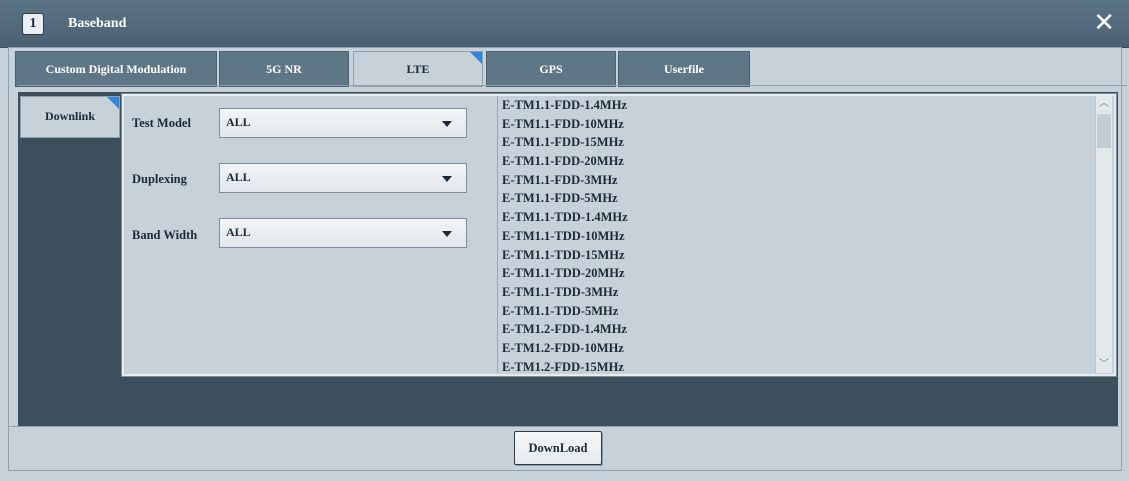 The image size is (1129, 481). What do you see at coordinates (805, 273) in the screenshot?
I see `list-item: E-TM1.1-TDD-20MHz` at bounding box center [805, 273].